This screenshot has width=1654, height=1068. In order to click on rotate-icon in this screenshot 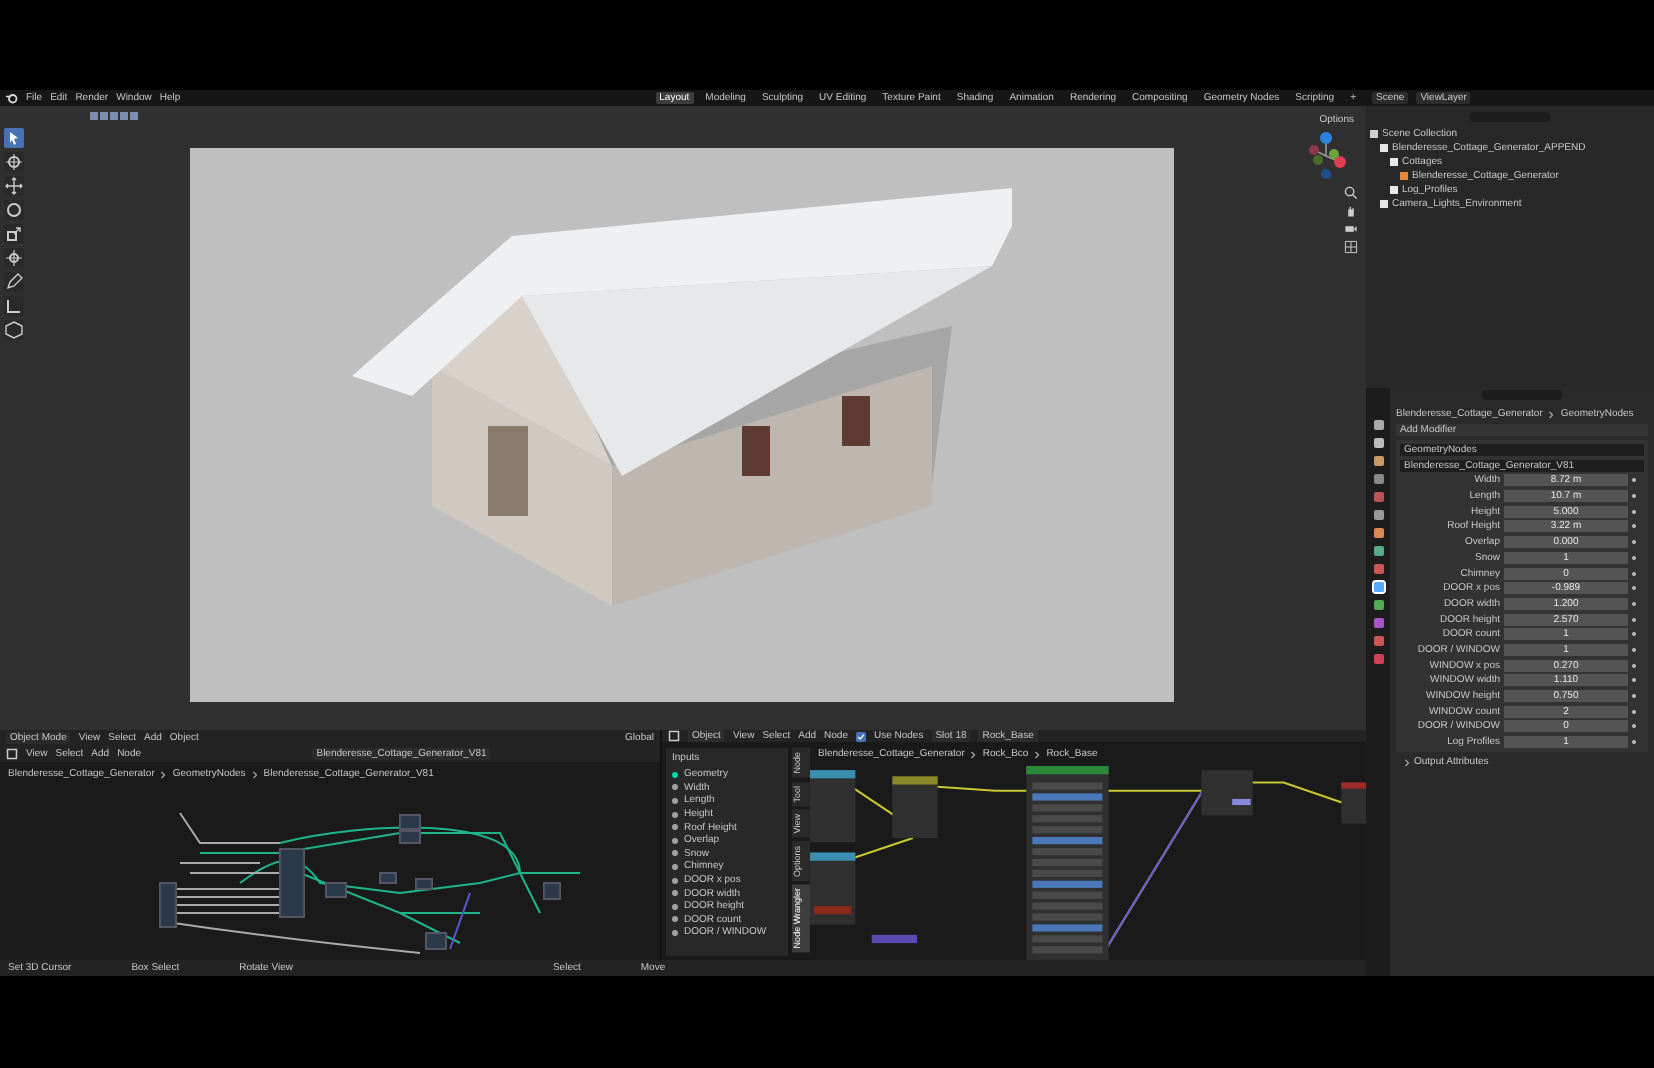, I will do `click(14, 210)`.